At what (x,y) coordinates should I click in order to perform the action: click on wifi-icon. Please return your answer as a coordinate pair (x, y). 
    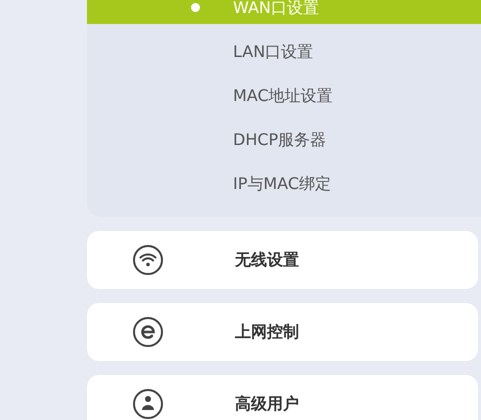
    Looking at the image, I should click on (148, 260).